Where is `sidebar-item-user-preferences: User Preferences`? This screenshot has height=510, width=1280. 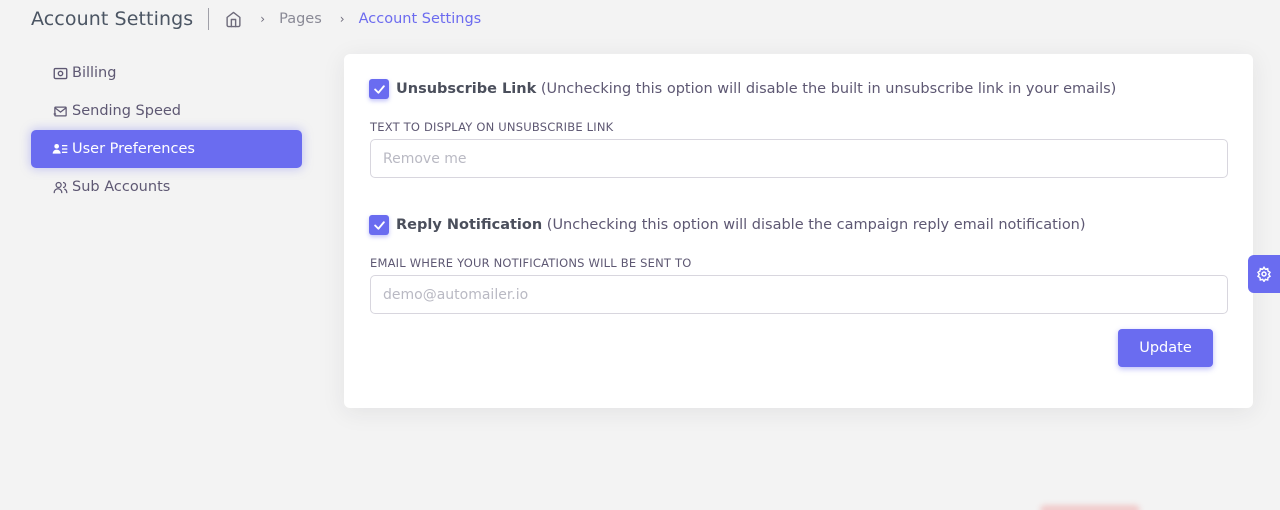 sidebar-item-user-preferences: User Preferences is located at coordinates (166, 149).